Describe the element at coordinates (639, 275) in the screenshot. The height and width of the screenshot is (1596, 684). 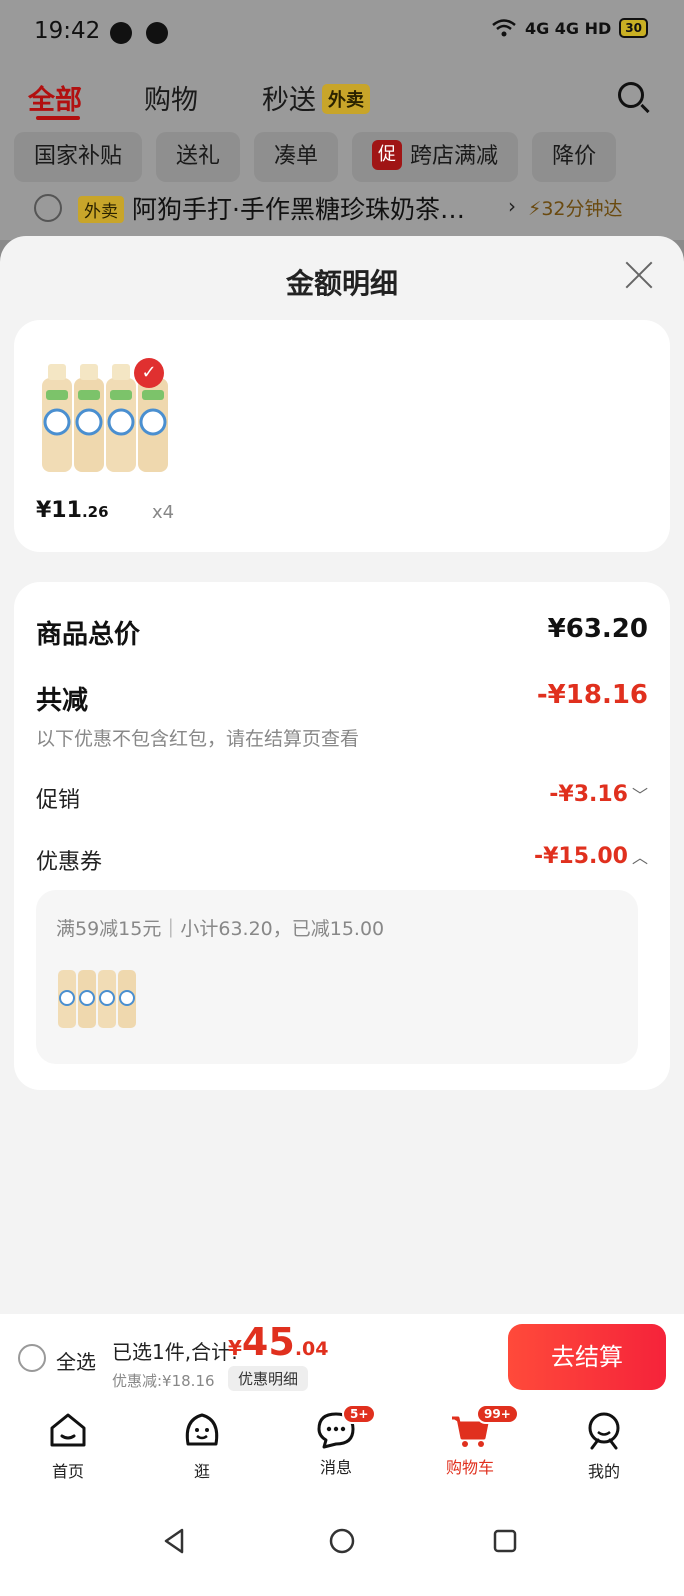
I see `close-icon` at that location.